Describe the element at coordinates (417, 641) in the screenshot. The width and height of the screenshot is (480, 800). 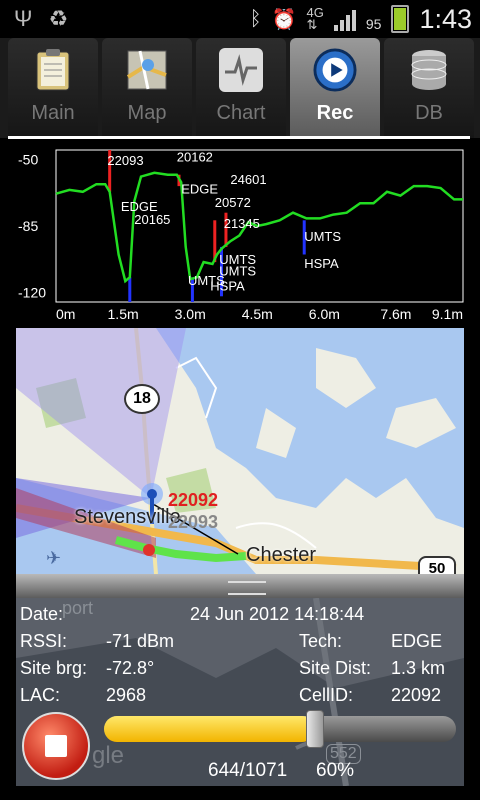
I see `tech-value: EDGE` at that location.